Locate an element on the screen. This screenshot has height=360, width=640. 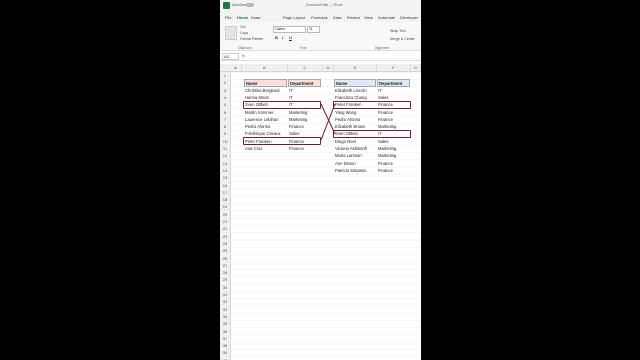
right-cell-department: Sales is located at coordinates (393, 141).